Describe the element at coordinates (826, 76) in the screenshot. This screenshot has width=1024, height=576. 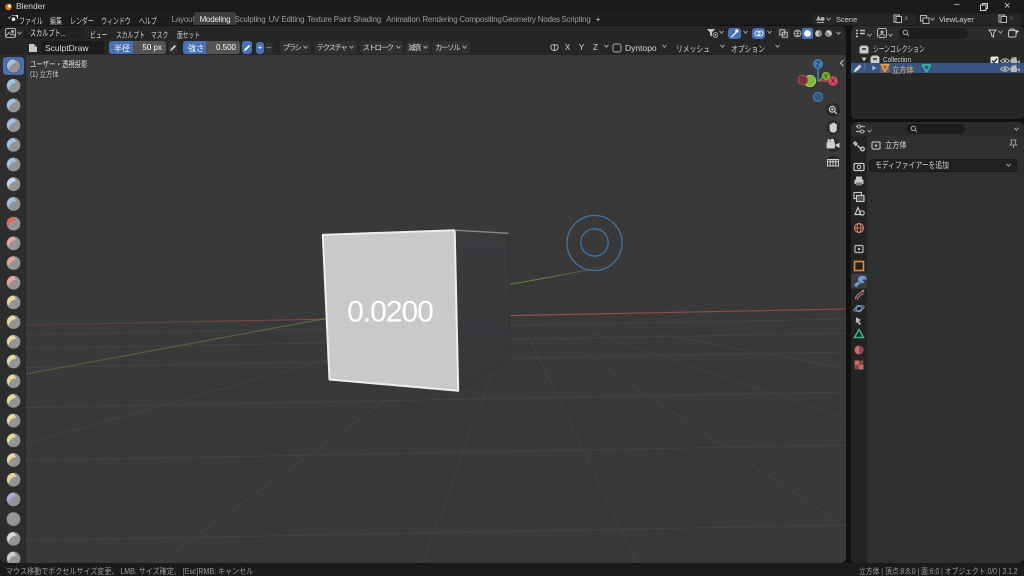
I see `svg-text: Y` at that location.